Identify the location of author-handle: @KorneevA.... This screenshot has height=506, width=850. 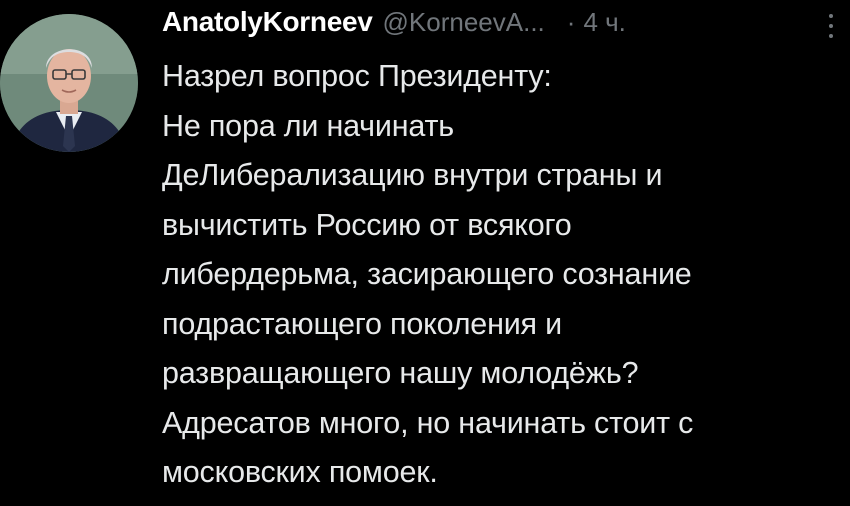
(464, 22).